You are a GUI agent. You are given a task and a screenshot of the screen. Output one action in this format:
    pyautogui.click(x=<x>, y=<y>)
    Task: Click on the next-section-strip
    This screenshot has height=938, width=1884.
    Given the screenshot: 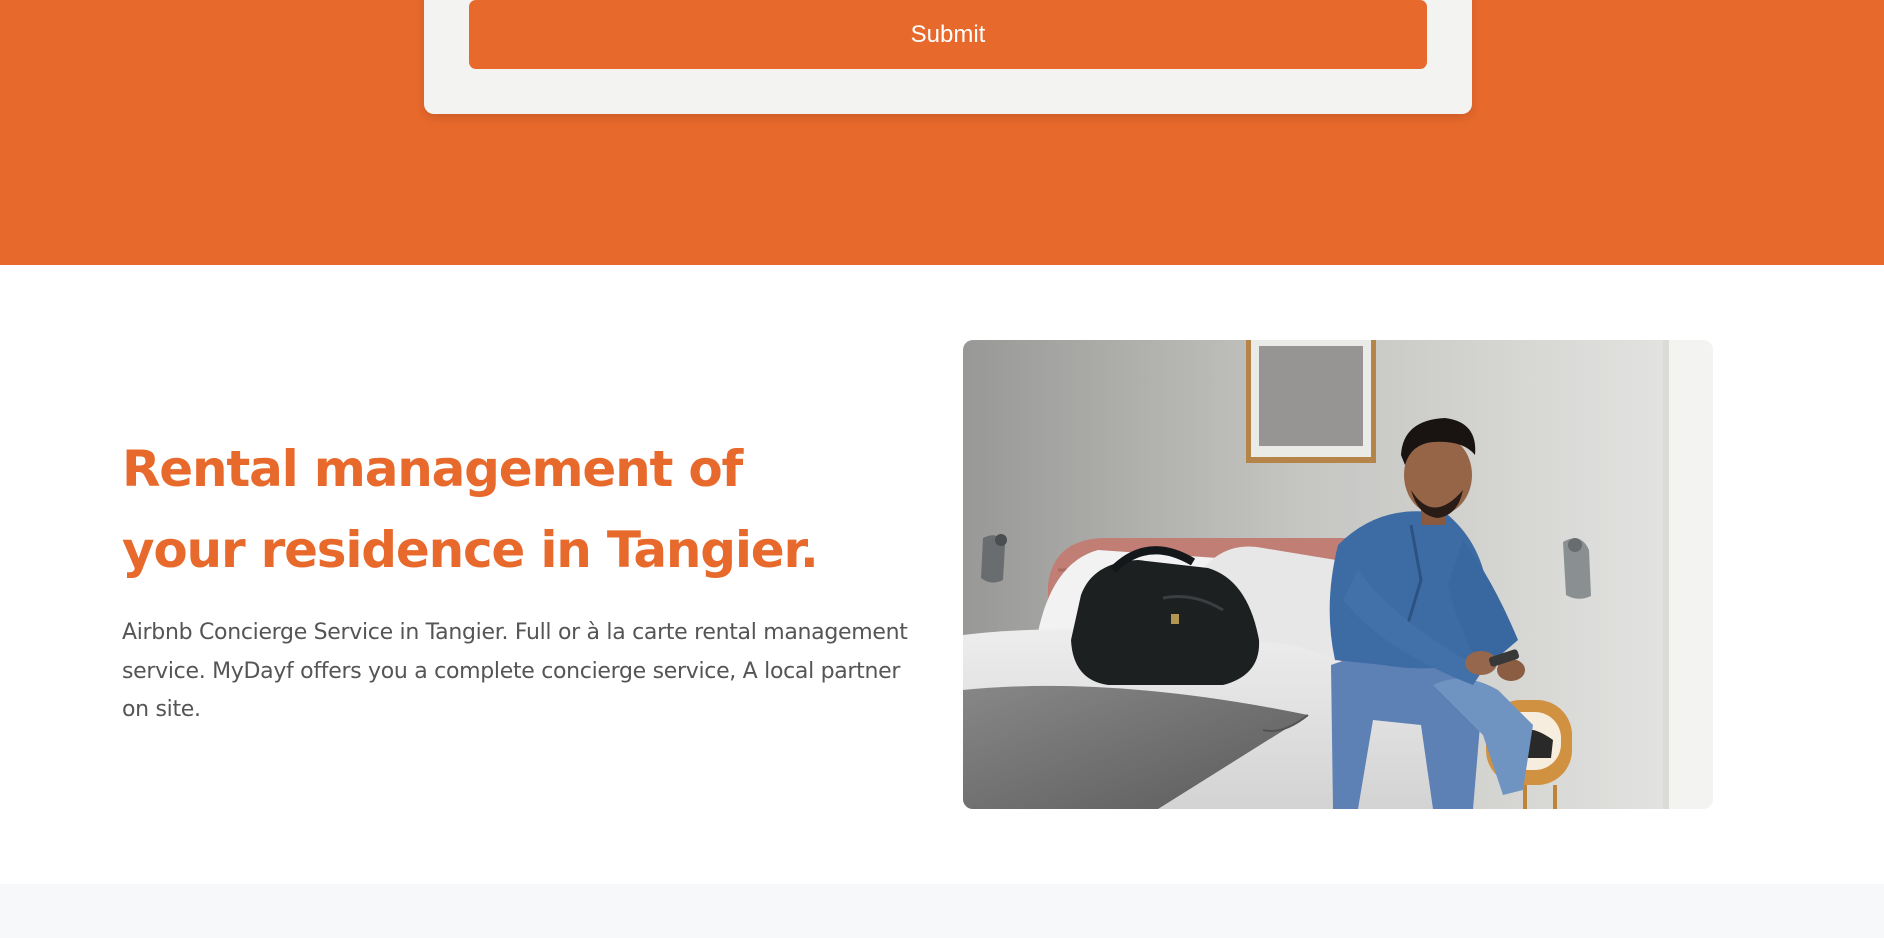 What is the action you would take?
    pyautogui.click(x=942, y=911)
    